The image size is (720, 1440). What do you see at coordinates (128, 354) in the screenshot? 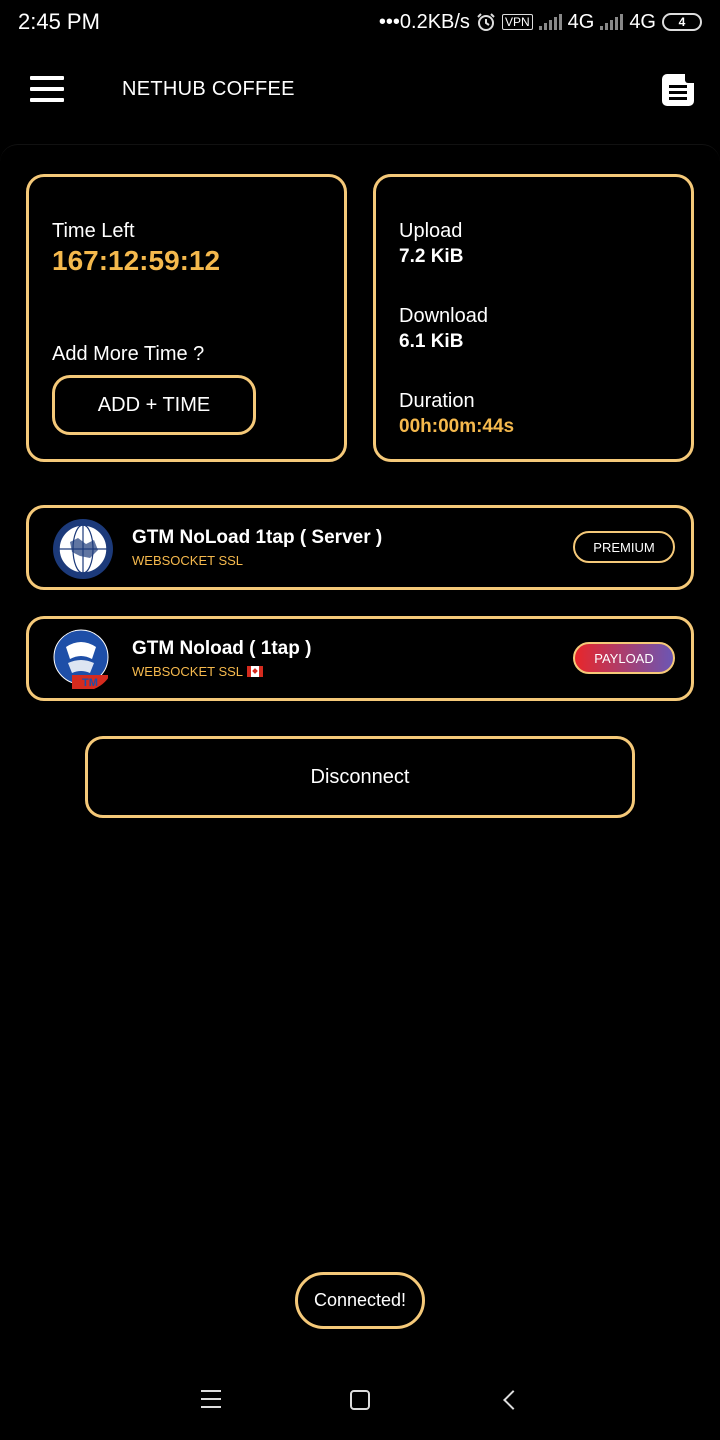
I see `add-more-time-label: Add More Time ?` at bounding box center [128, 354].